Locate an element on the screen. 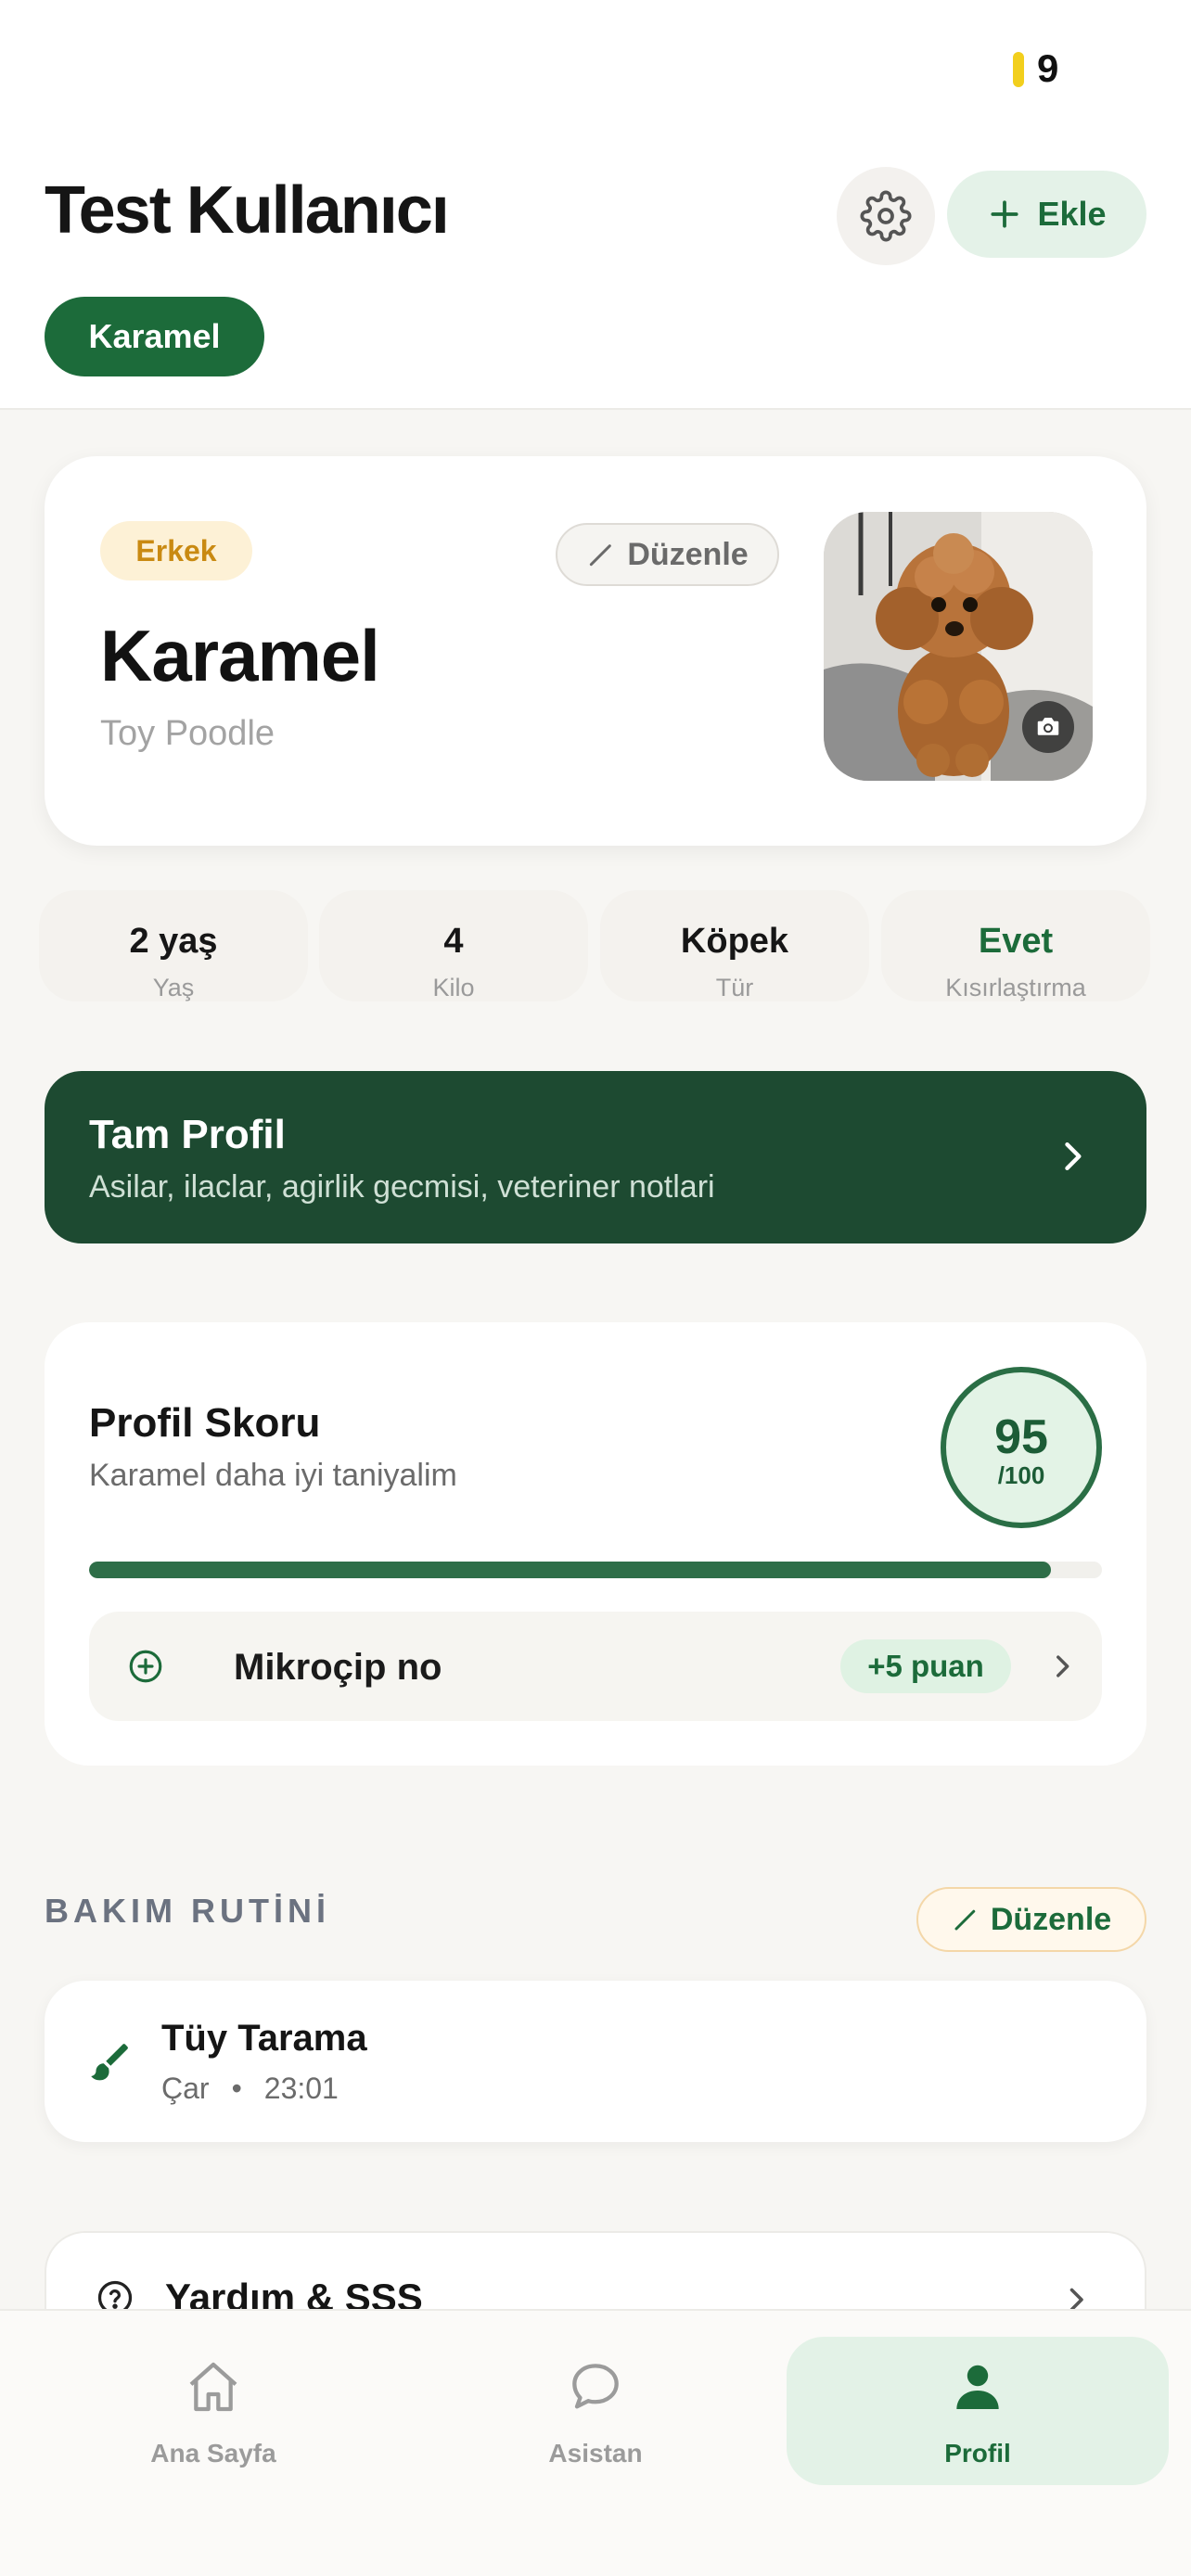 The height and width of the screenshot is (2576, 1191). settings-button is located at coordinates (886, 216).